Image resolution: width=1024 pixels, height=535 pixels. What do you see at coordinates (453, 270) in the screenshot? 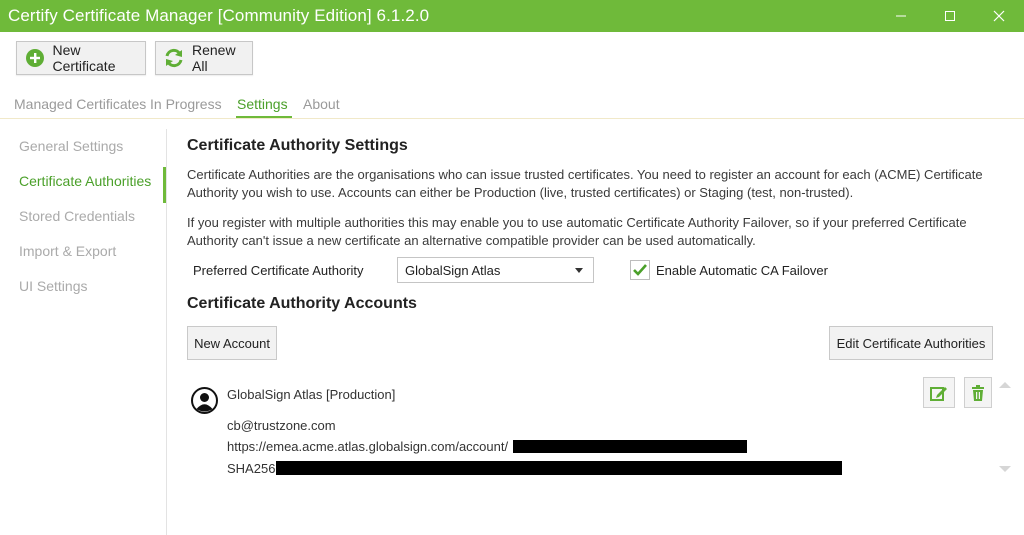
I see `preferred-ca-value: GlobalSign Atlas` at bounding box center [453, 270].